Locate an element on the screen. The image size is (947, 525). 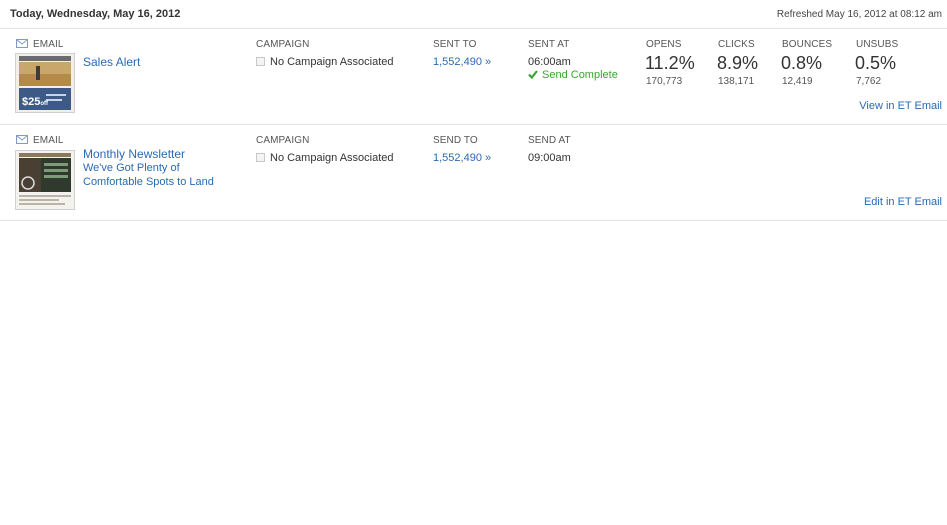
email-preview-image is located at coordinates (45, 180).